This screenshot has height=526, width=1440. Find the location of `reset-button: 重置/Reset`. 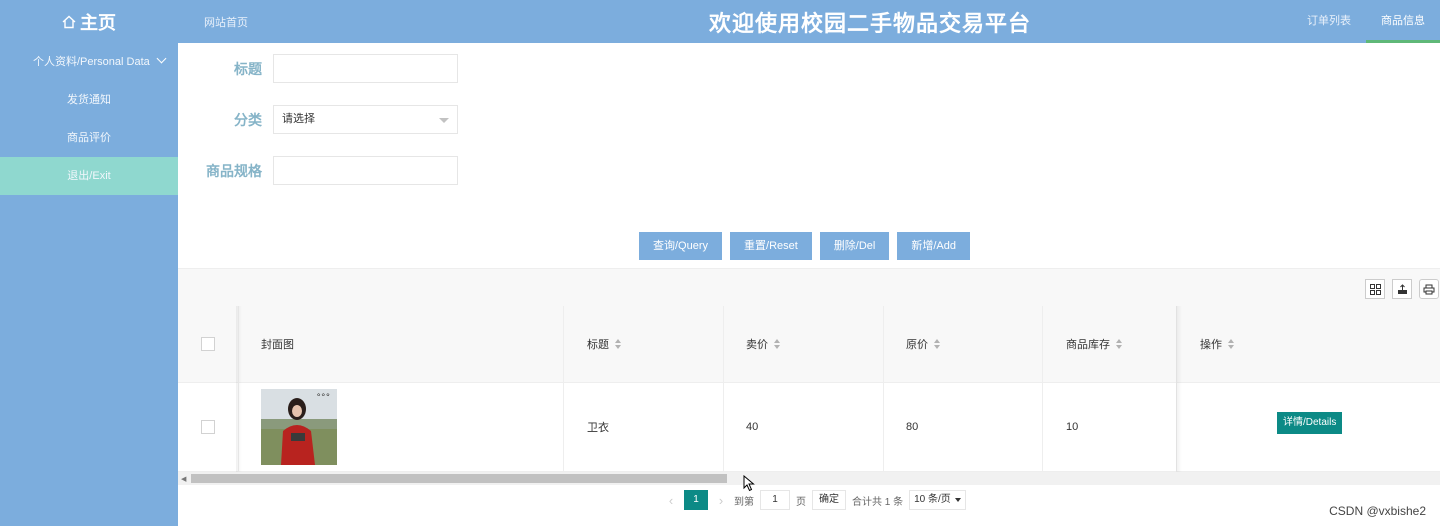

reset-button: 重置/Reset is located at coordinates (771, 246).